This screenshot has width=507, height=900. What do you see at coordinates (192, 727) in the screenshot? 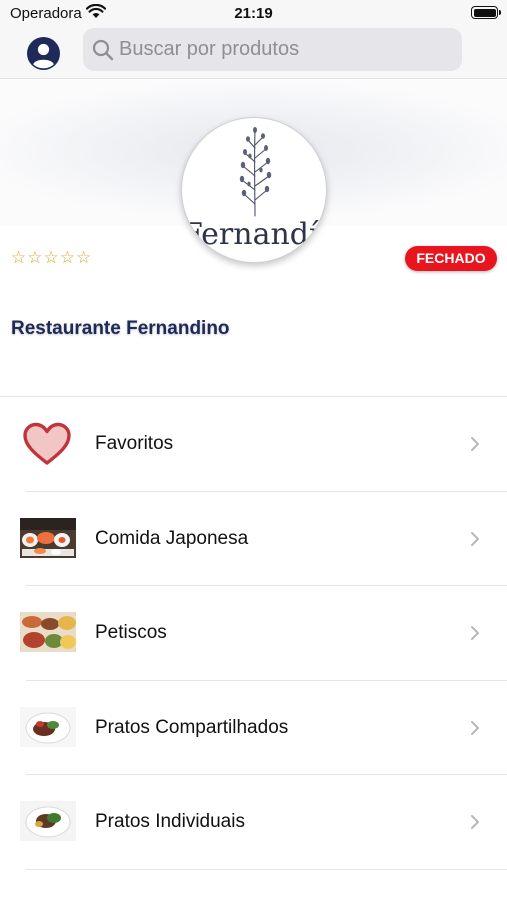
I see `category-label: Pratos Compartilhados` at bounding box center [192, 727].